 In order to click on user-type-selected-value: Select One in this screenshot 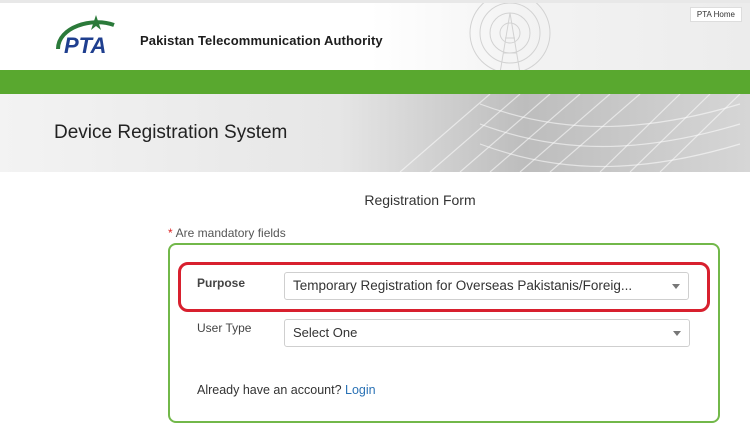, I will do `click(325, 332)`.